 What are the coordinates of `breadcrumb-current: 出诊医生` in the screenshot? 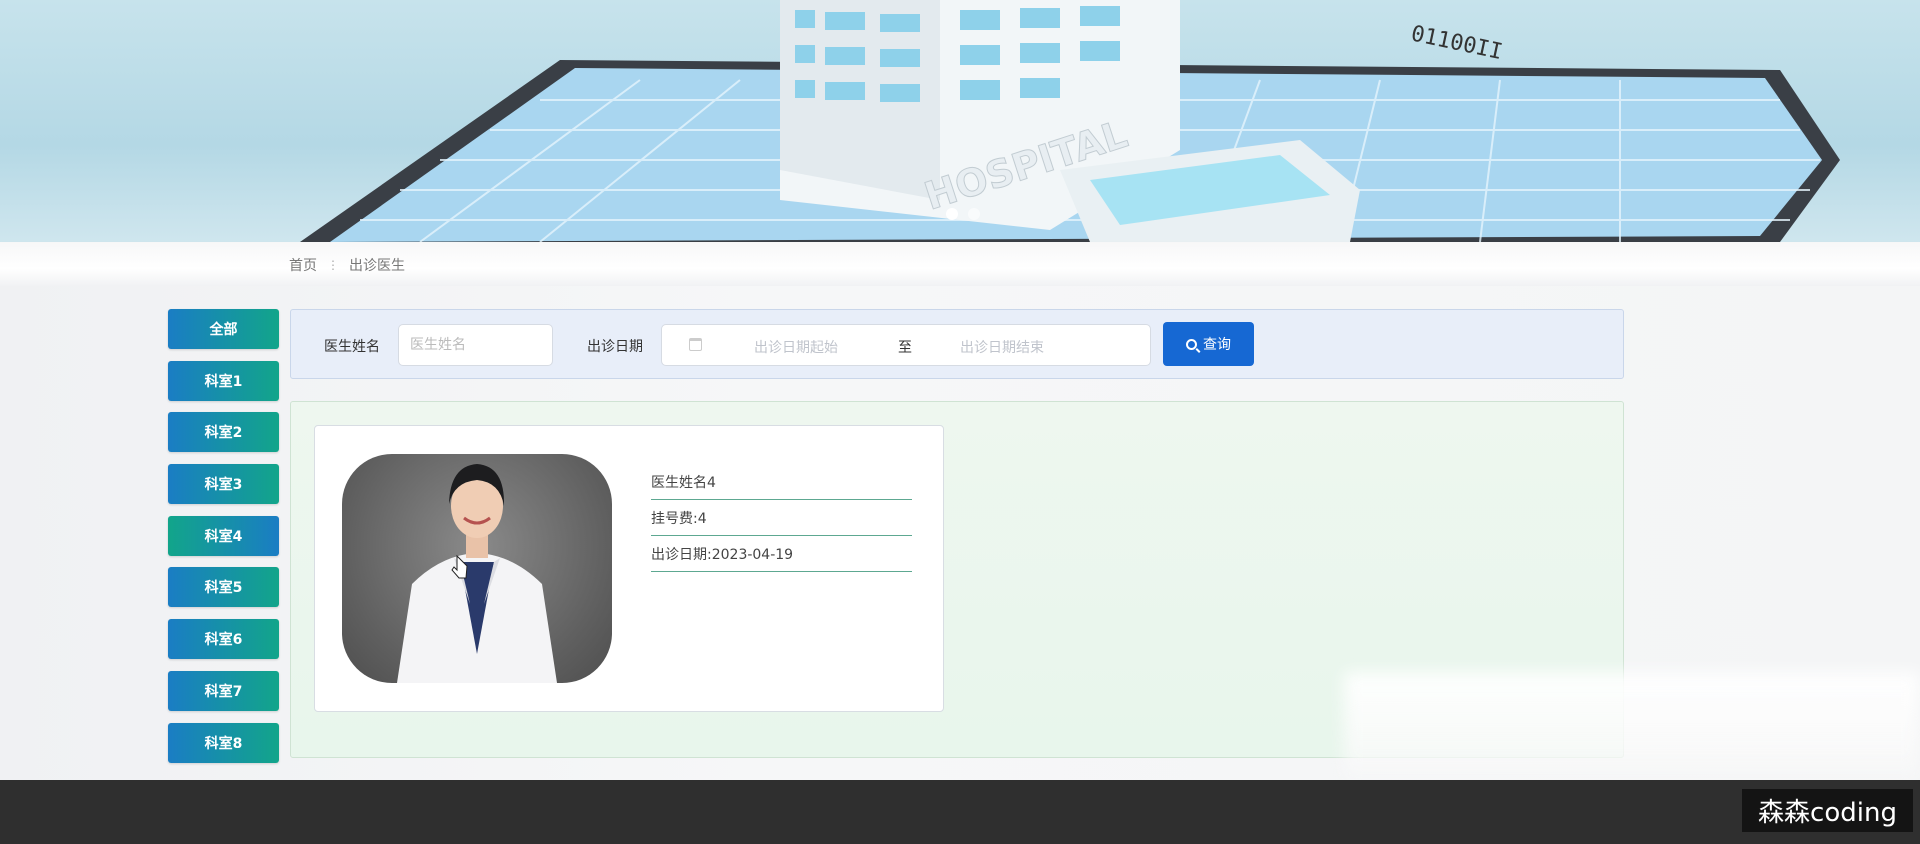 It's located at (377, 266).